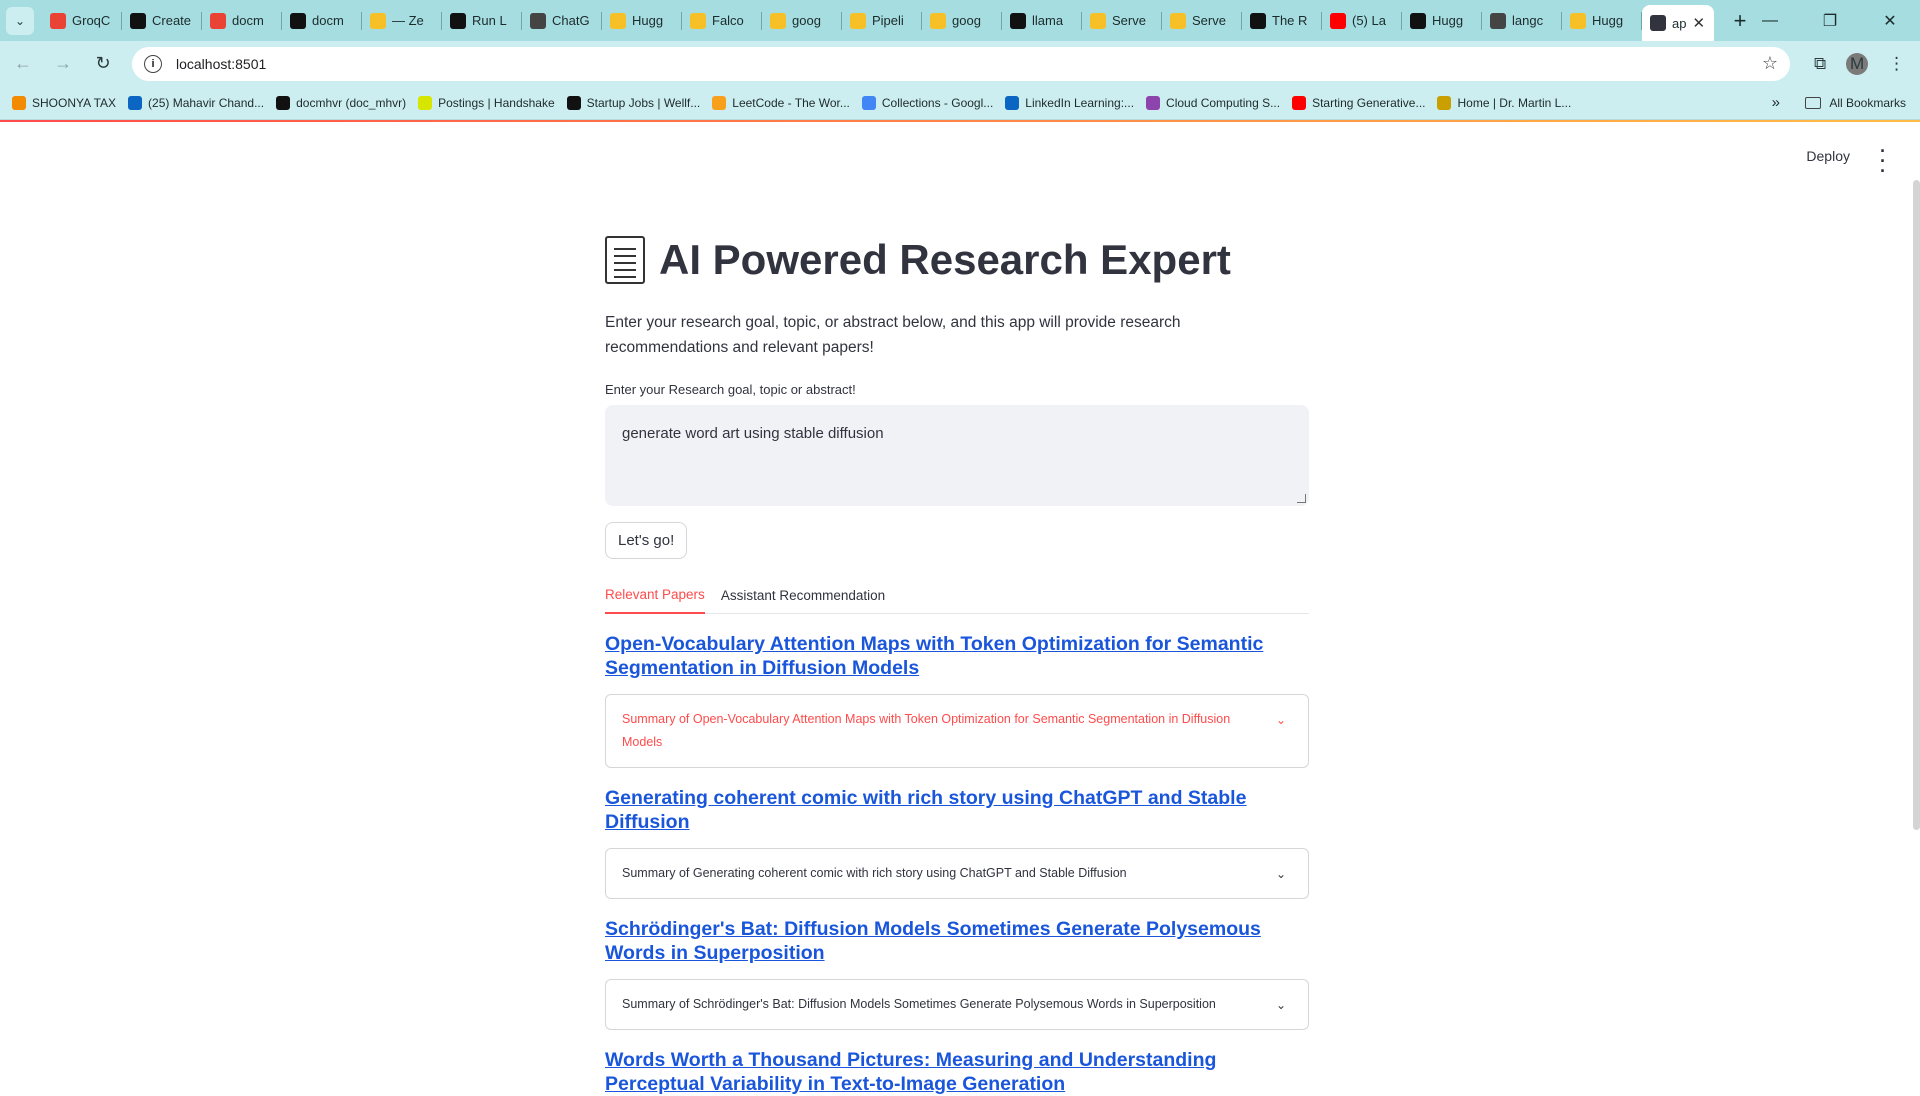 The width and height of the screenshot is (1920, 1096). What do you see at coordinates (138, 20) in the screenshot?
I see `openai-icon` at bounding box center [138, 20].